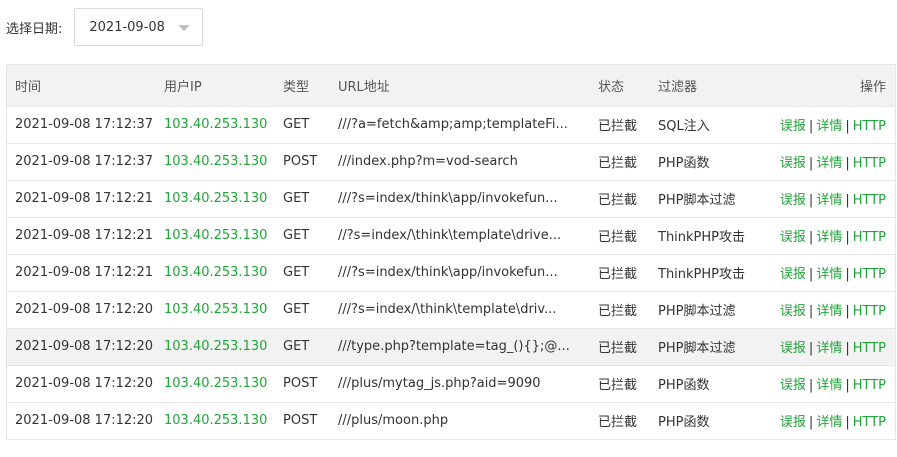 This screenshot has height=457, width=897. What do you see at coordinates (300, 161) in the screenshot?
I see `cell-type: POST` at bounding box center [300, 161].